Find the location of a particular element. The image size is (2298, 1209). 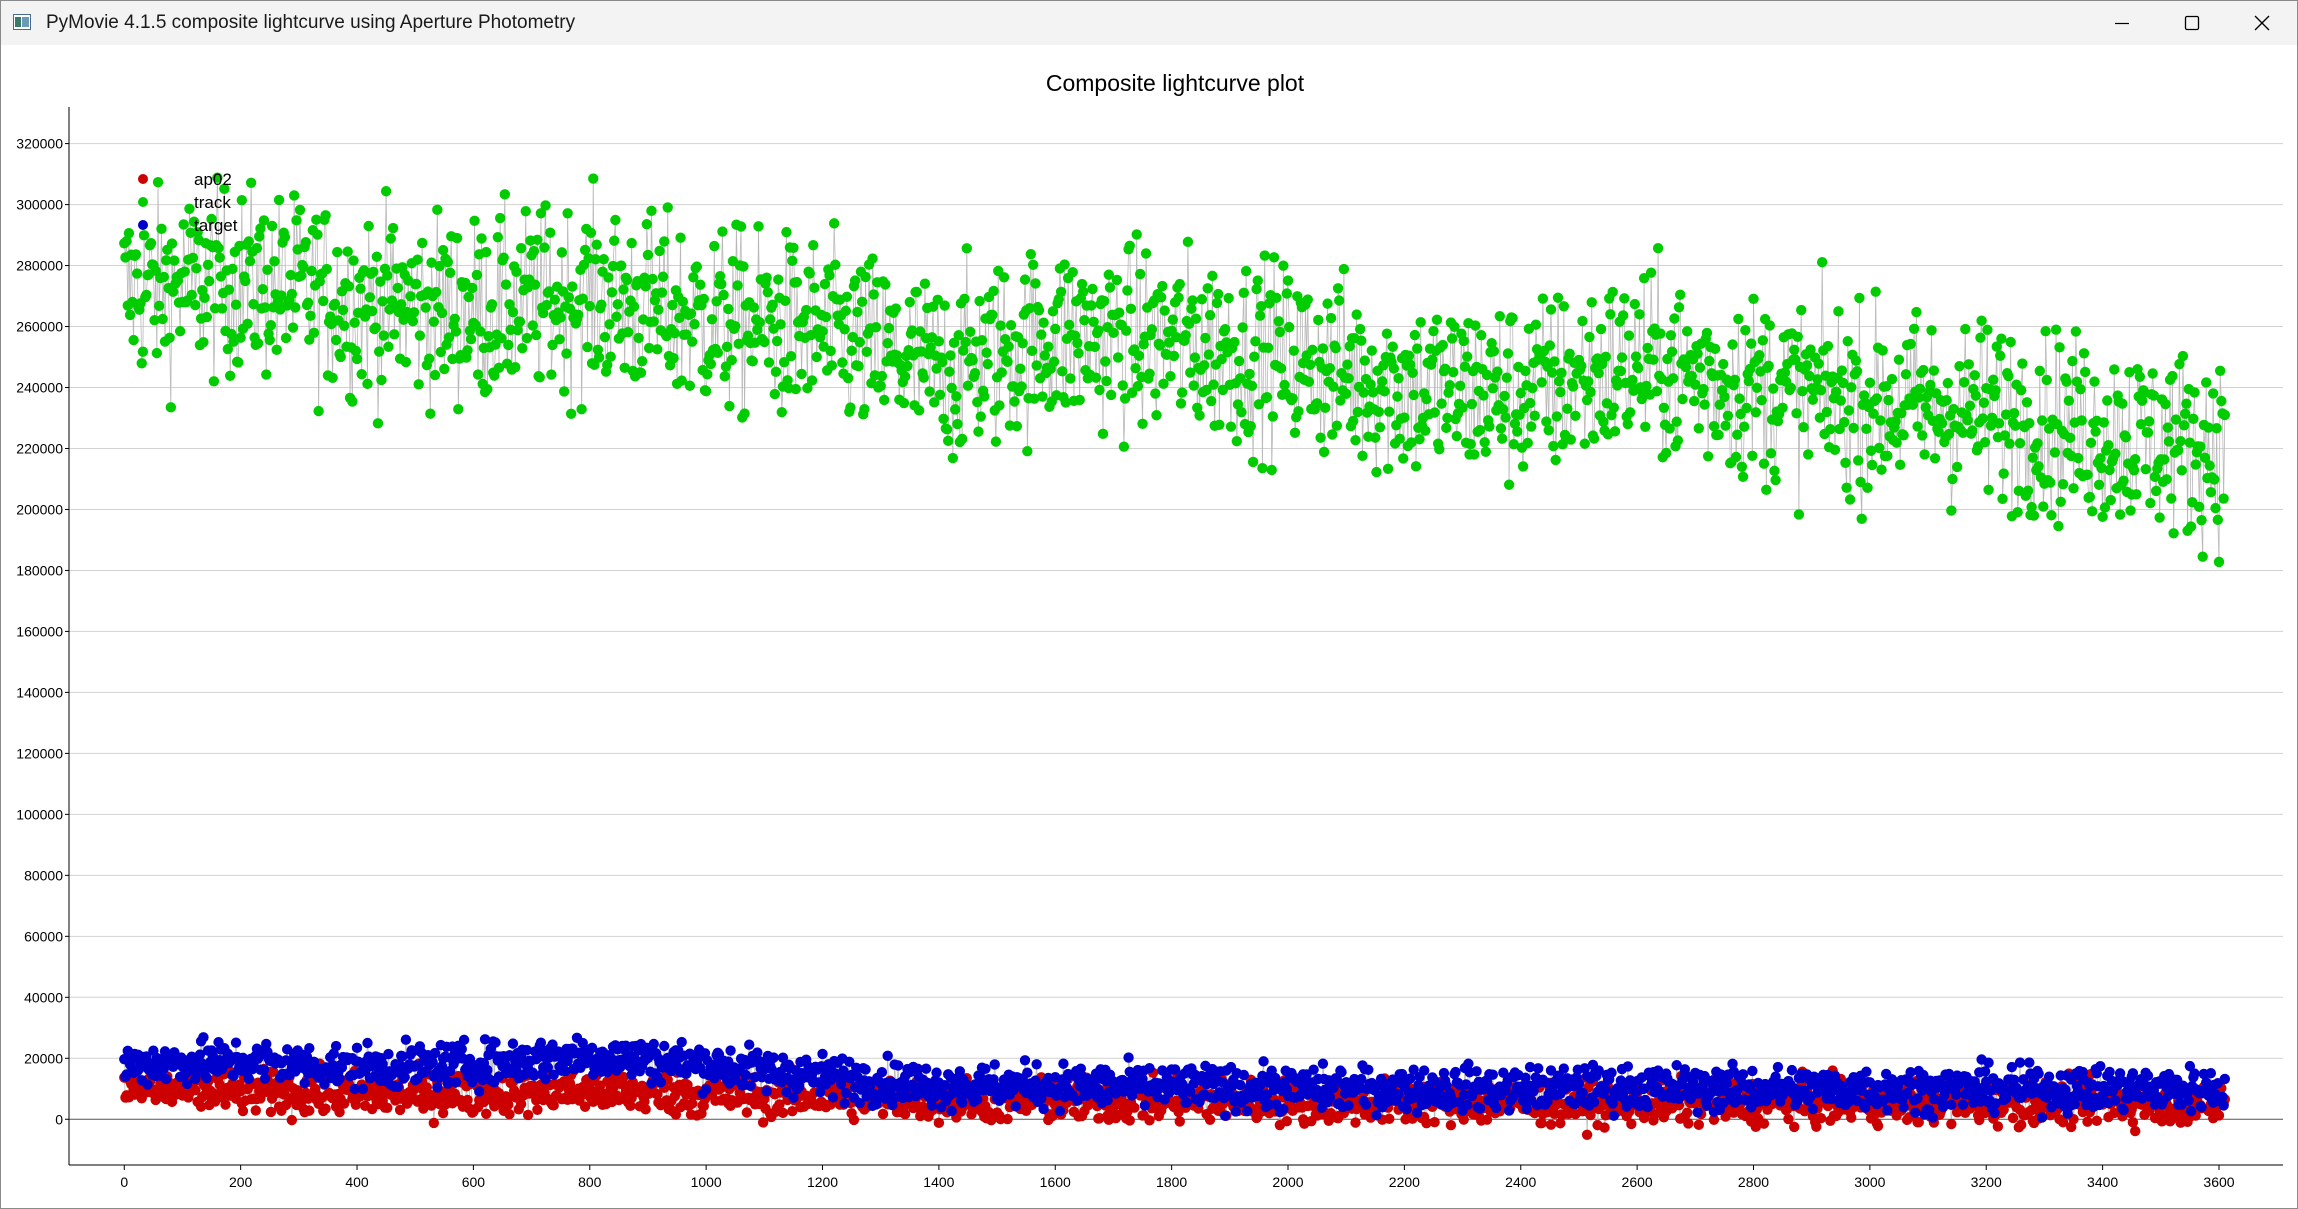

close-icon is located at coordinates (2262, 23).